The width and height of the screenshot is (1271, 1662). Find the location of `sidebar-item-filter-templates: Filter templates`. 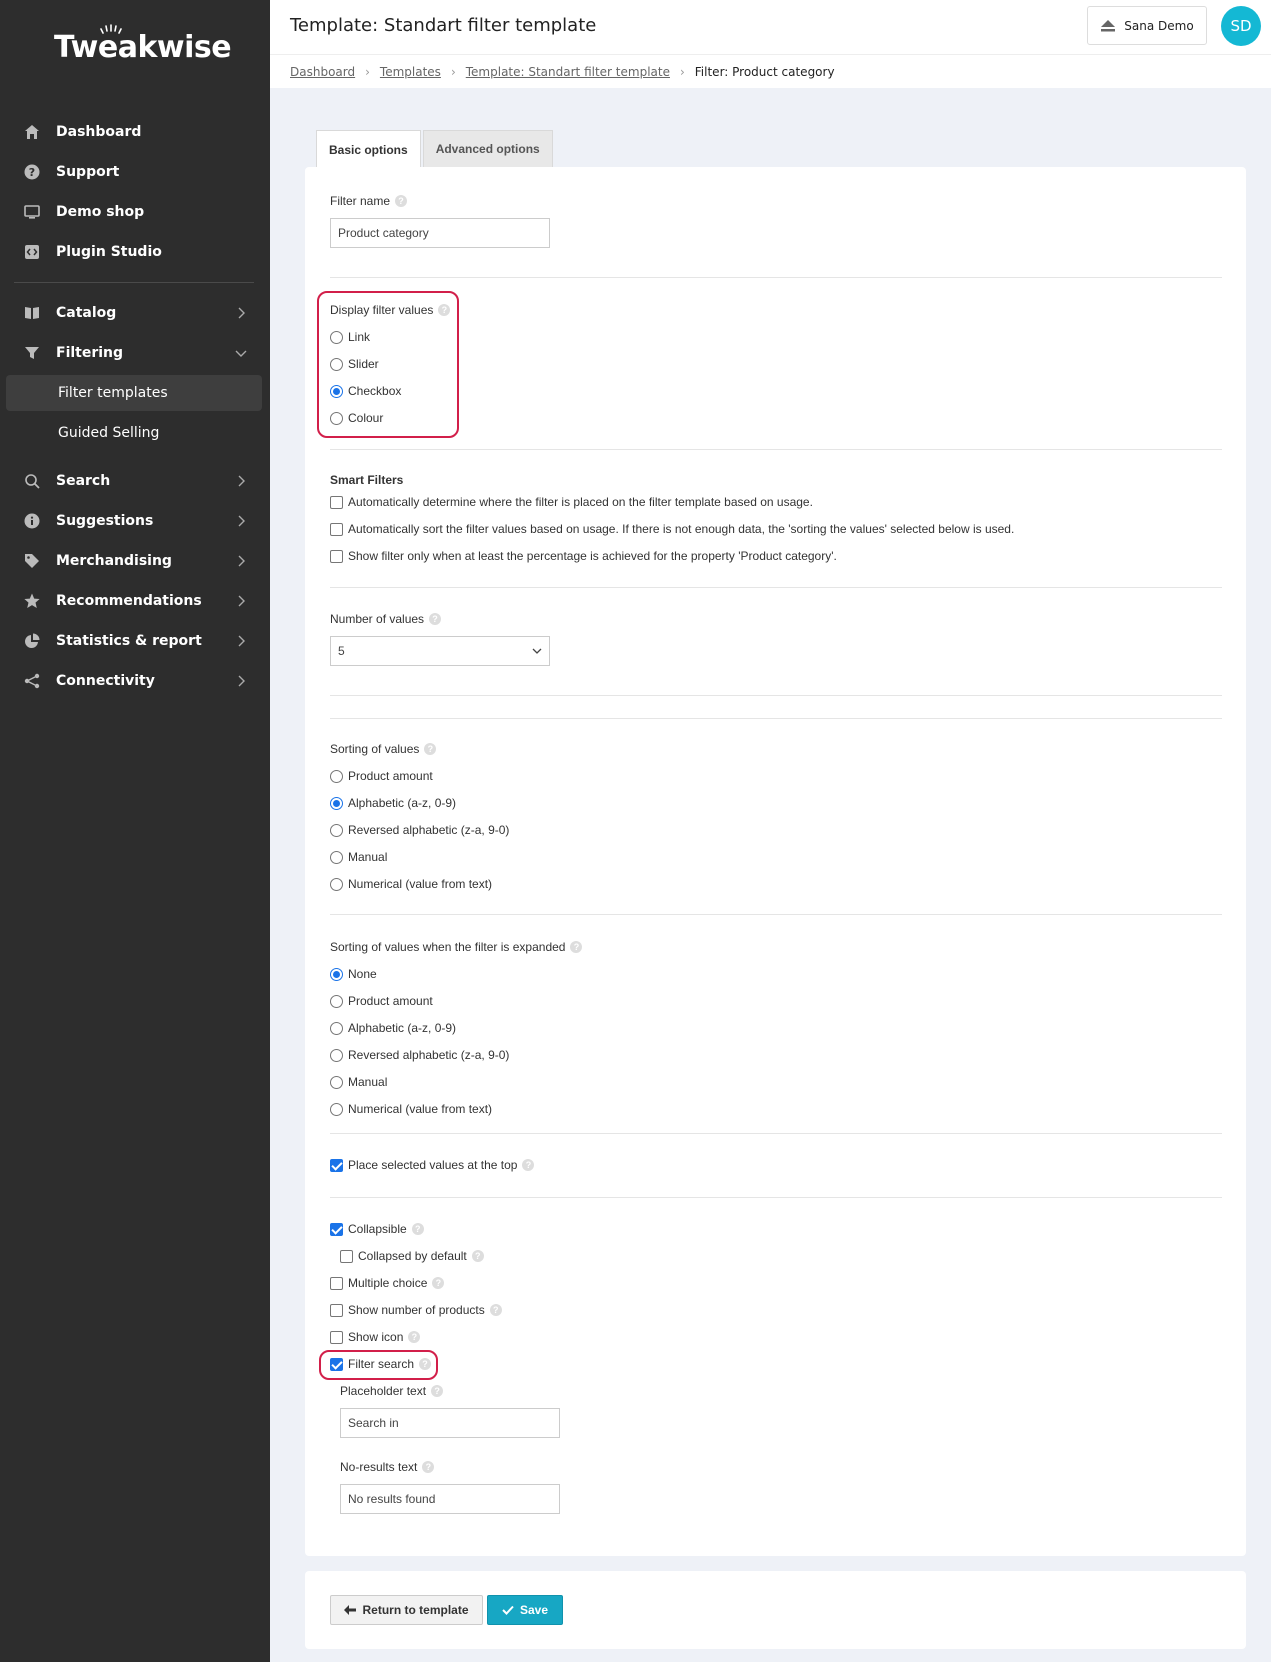

sidebar-item-filter-templates: Filter templates is located at coordinates (134, 393).